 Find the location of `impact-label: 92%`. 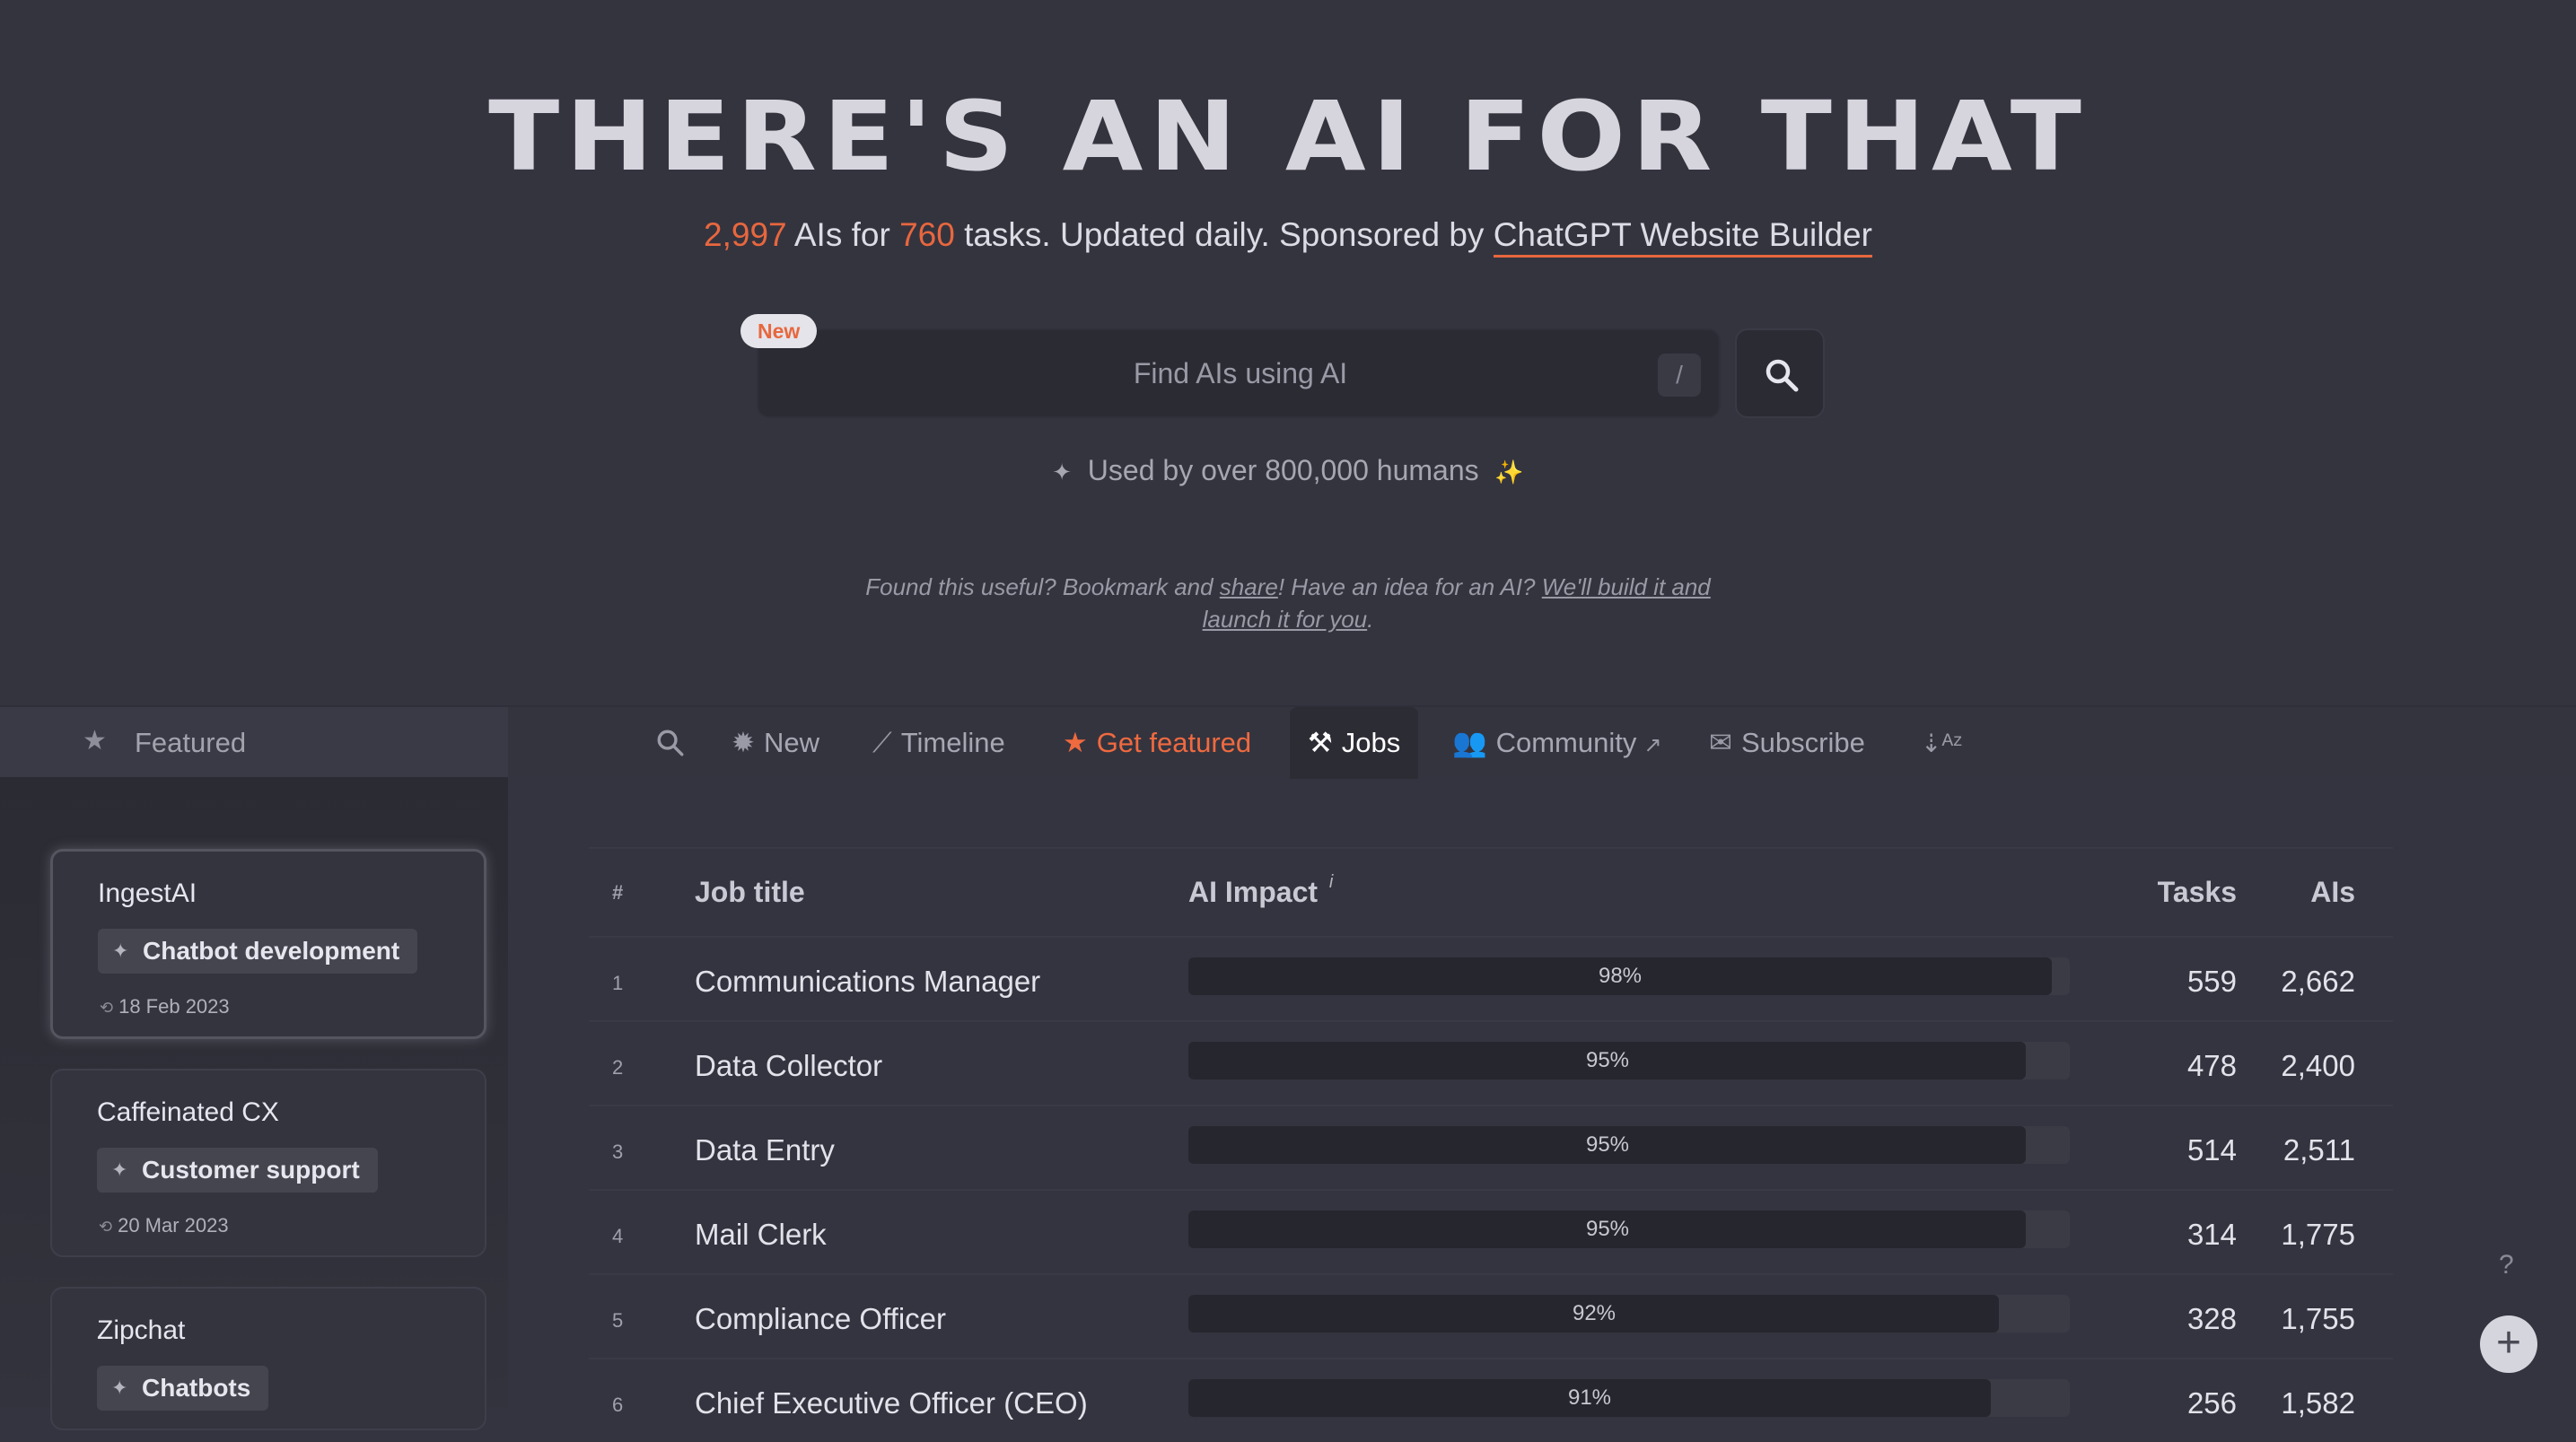

impact-label: 92% is located at coordinates (1594, 1313).